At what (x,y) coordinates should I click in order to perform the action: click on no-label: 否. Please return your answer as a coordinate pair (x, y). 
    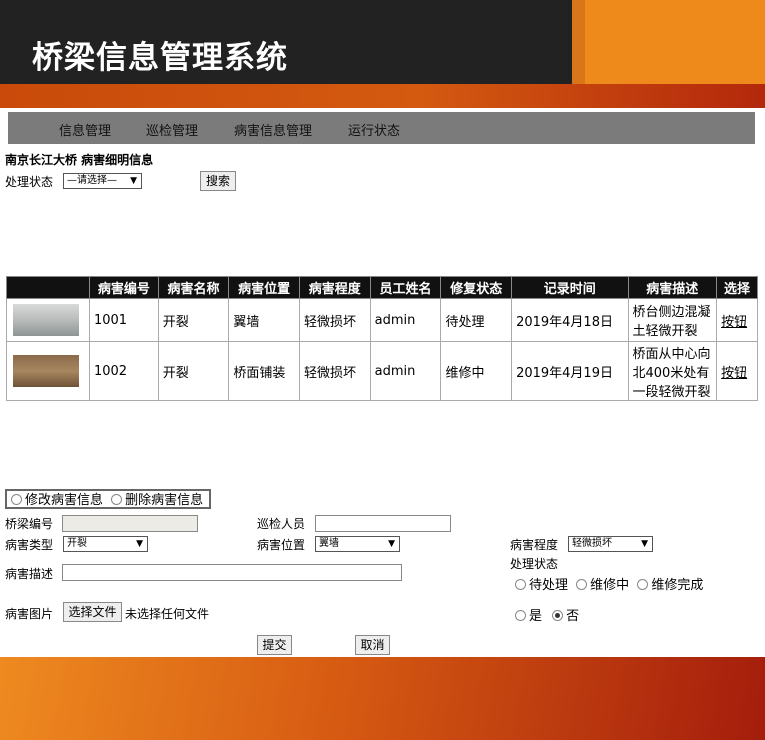
    Looking at the image, I should click on (573, 616).